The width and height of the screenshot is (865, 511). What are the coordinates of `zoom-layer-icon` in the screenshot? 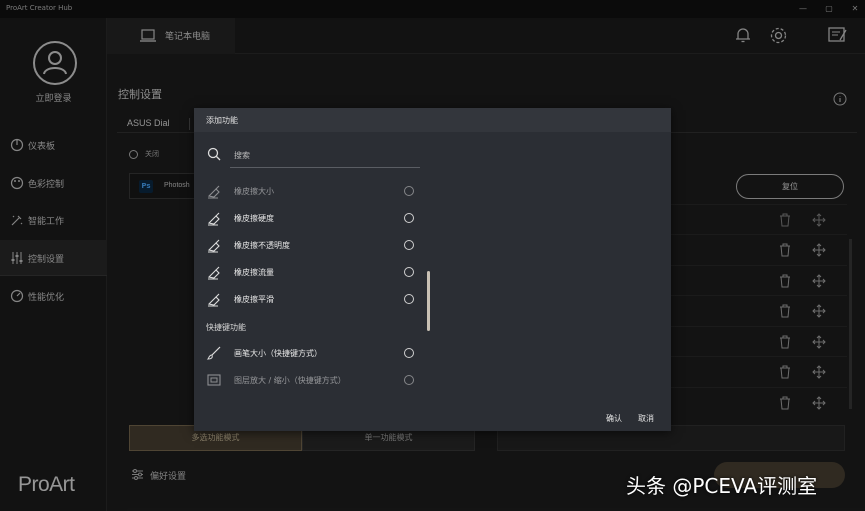 It's located at (214, 380).